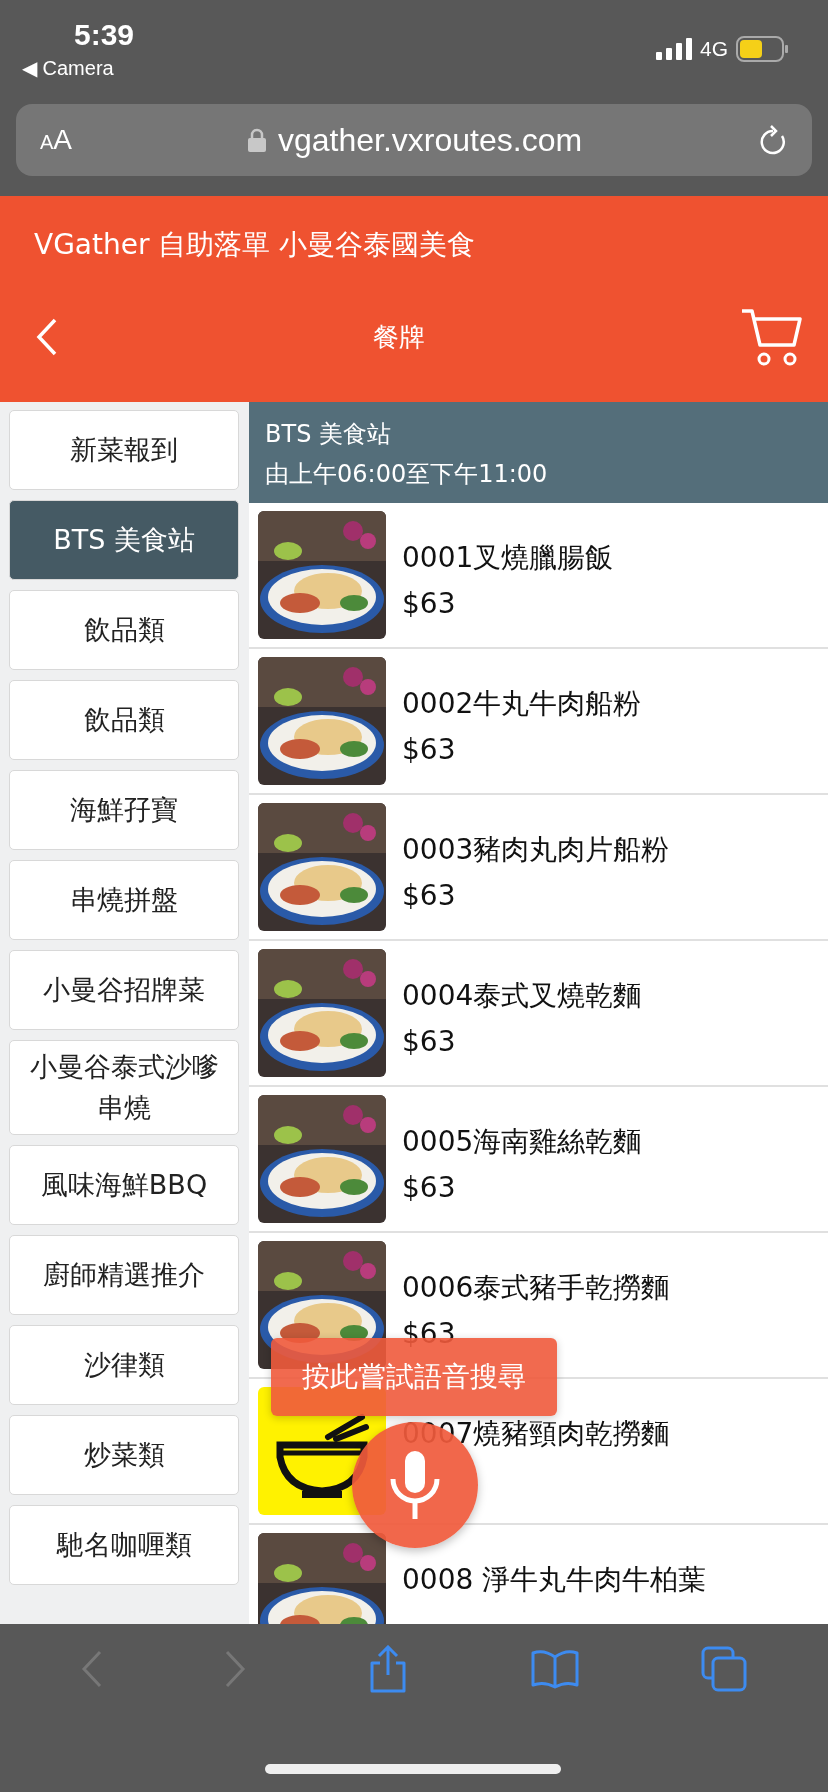  Describe the element at coordinates (536, 1288) in the screenshot. I see `item-name: 0006泰式豬手乾撈麵` at that location.